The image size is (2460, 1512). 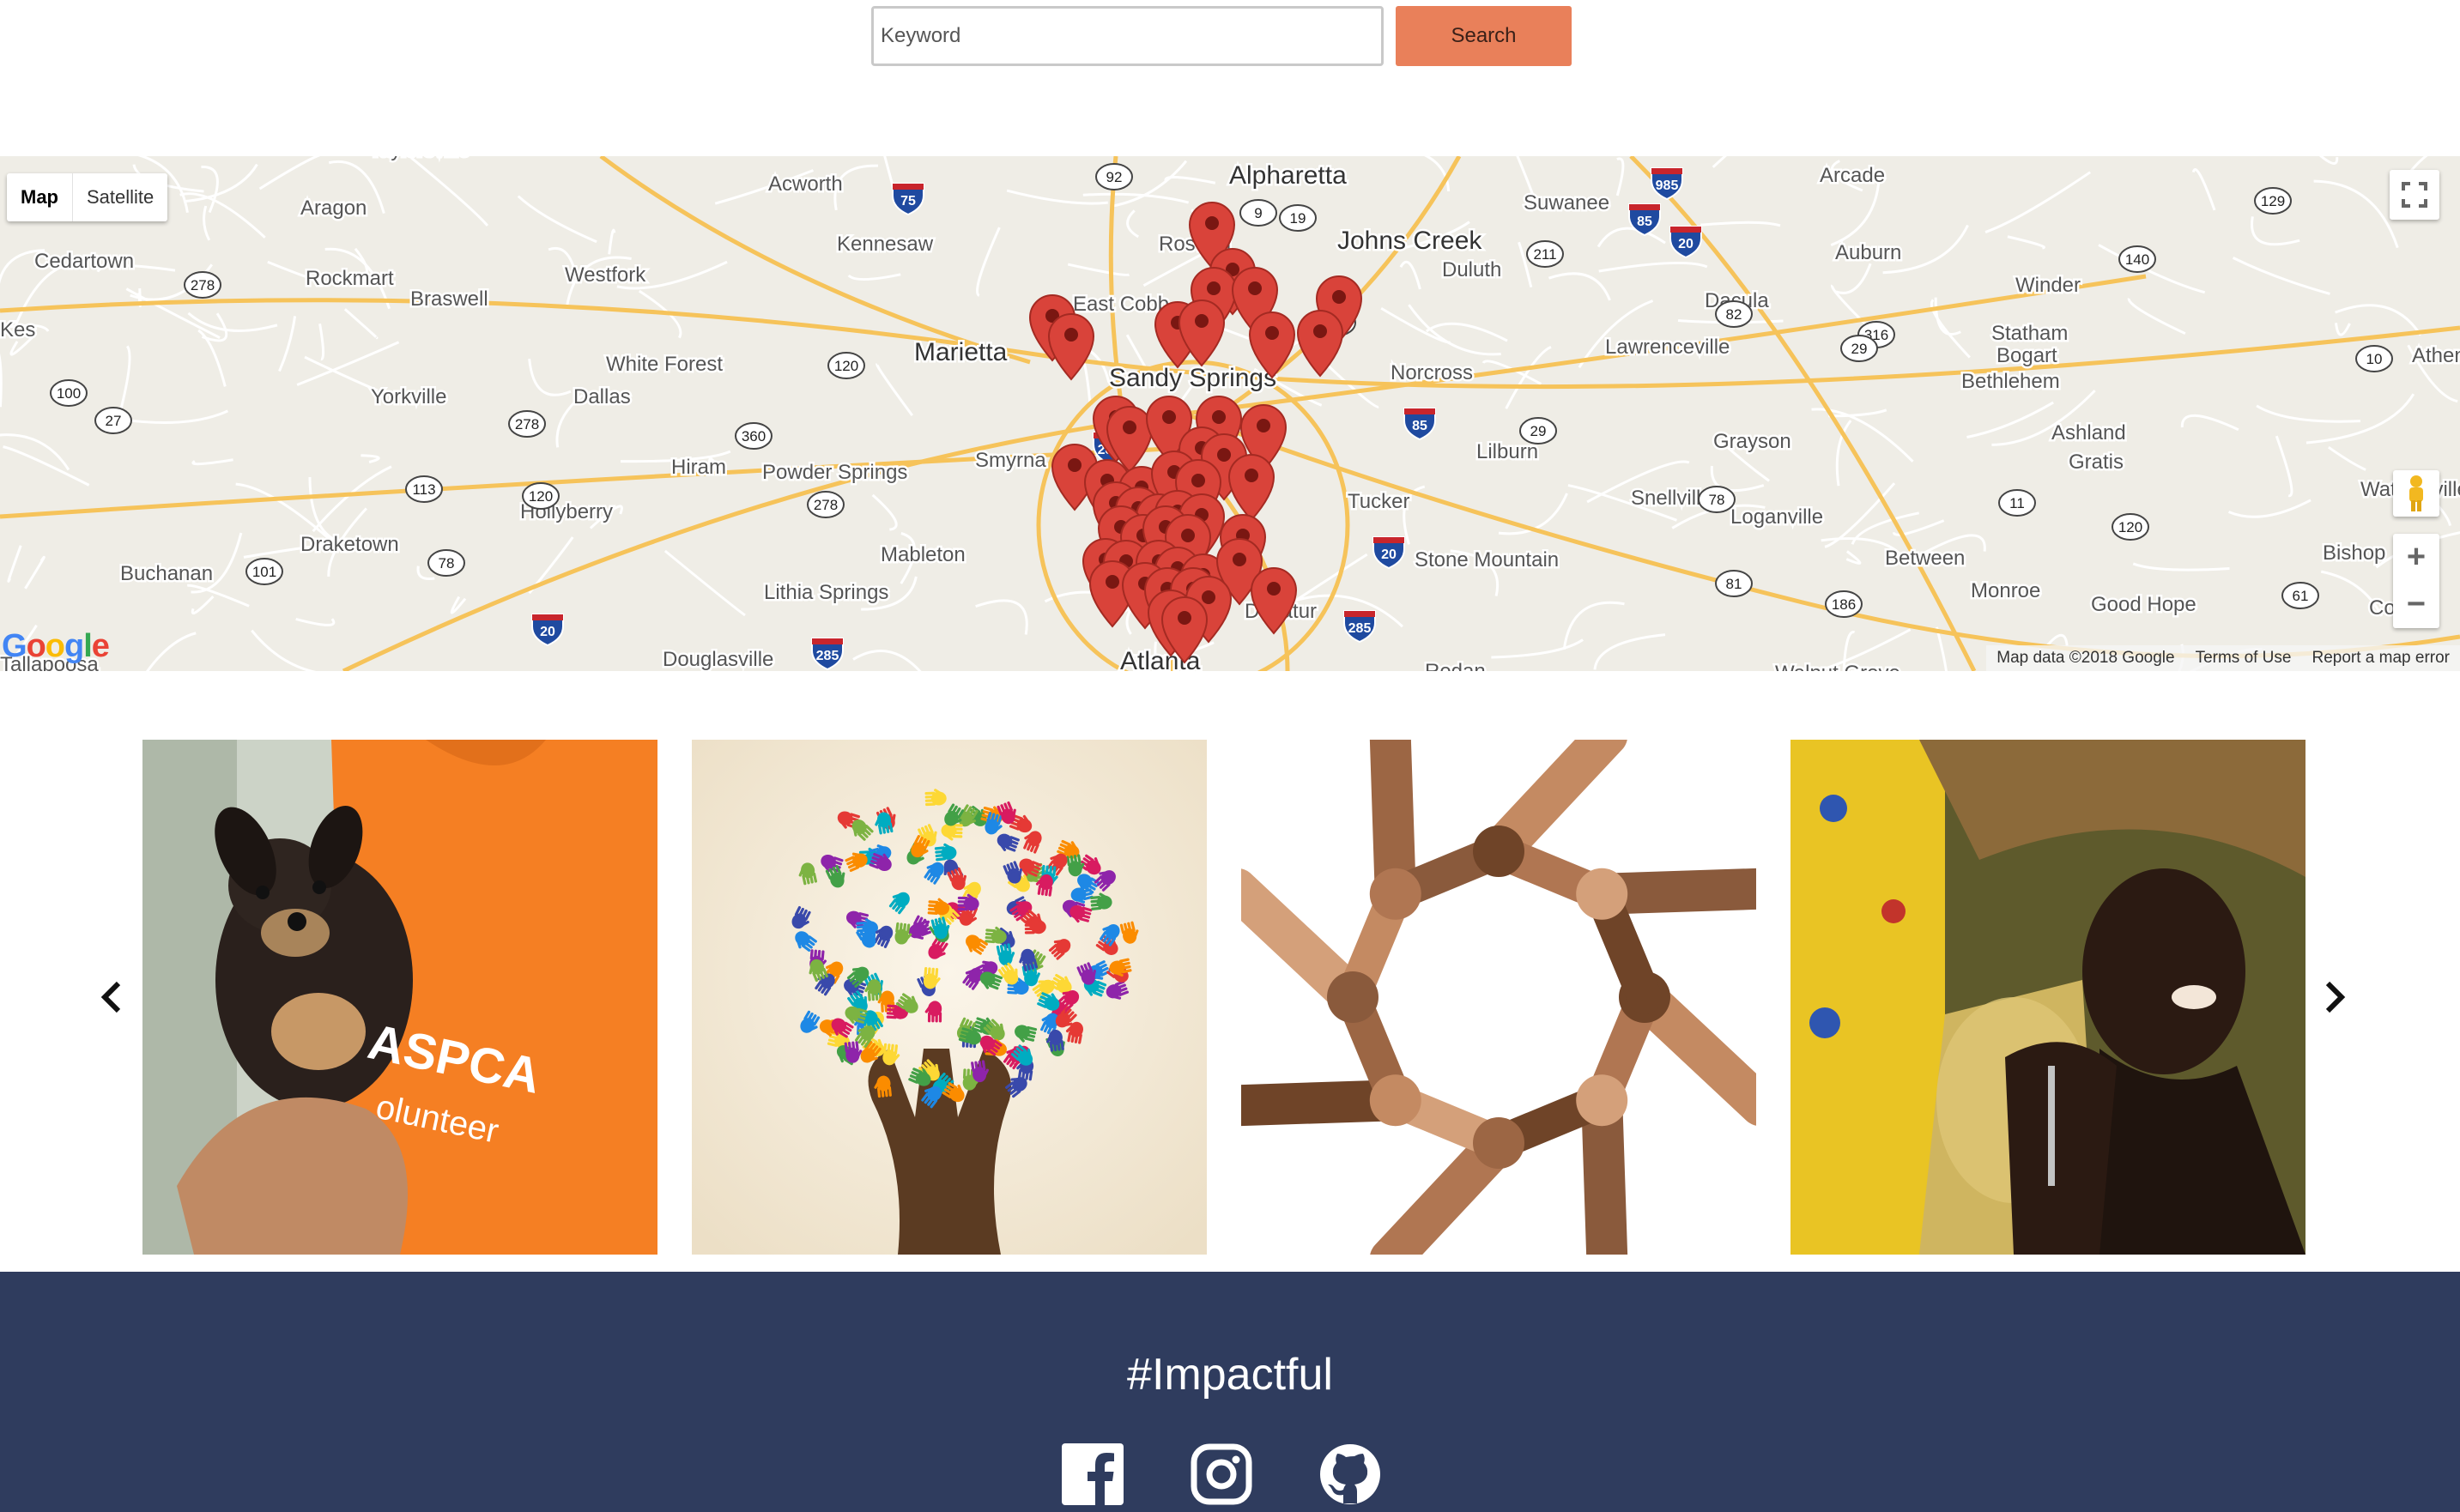 What do you see at coordinates (1121, 304) in the screenshot?
I see `map-place-label: East Cobb` at bounding box center [1121, 304].